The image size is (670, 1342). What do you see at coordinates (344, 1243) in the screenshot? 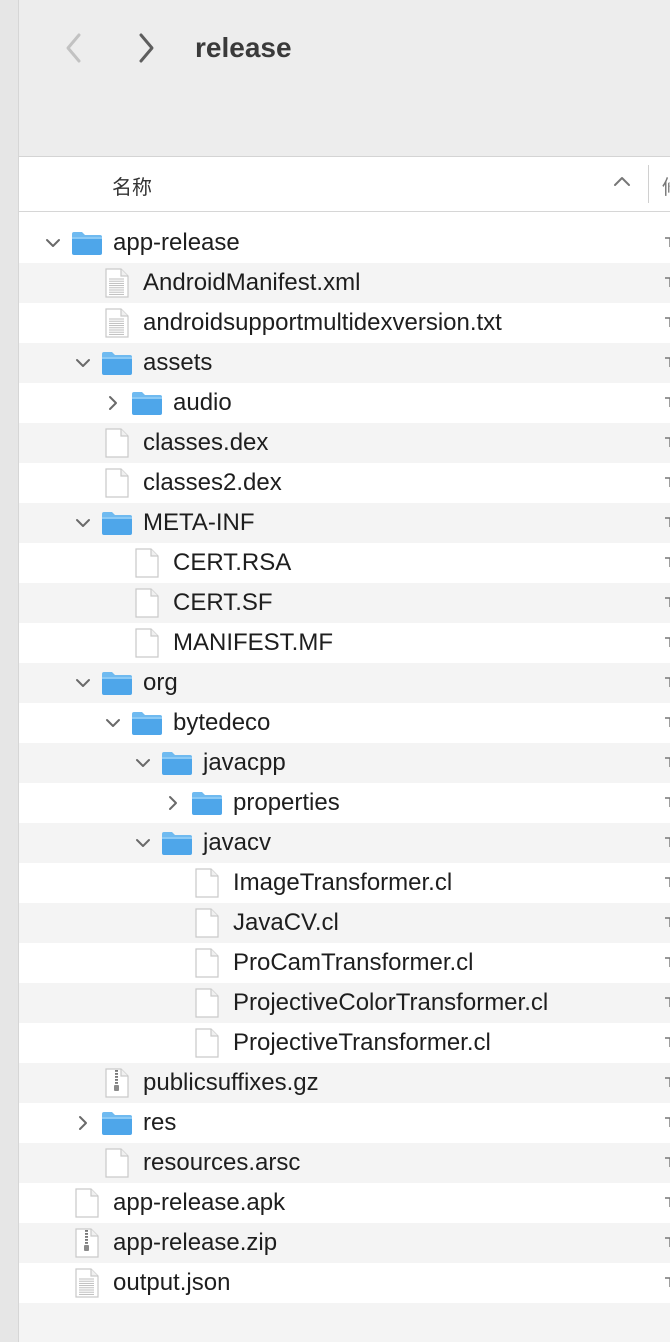
I see `file-row: app-release.zip` at bounding box center [344, 1243].